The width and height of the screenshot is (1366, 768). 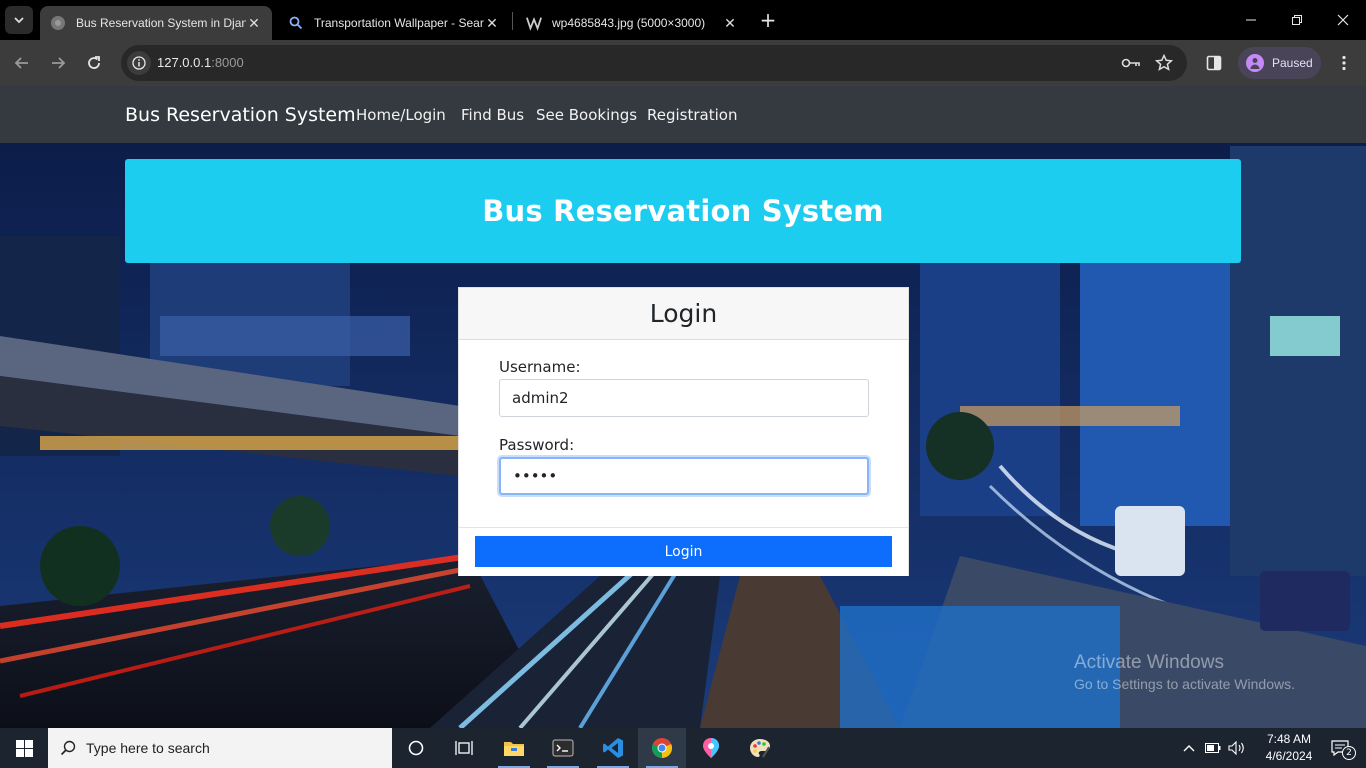 I want to click on profile-button: Paused, so click(x=1279, y=63).